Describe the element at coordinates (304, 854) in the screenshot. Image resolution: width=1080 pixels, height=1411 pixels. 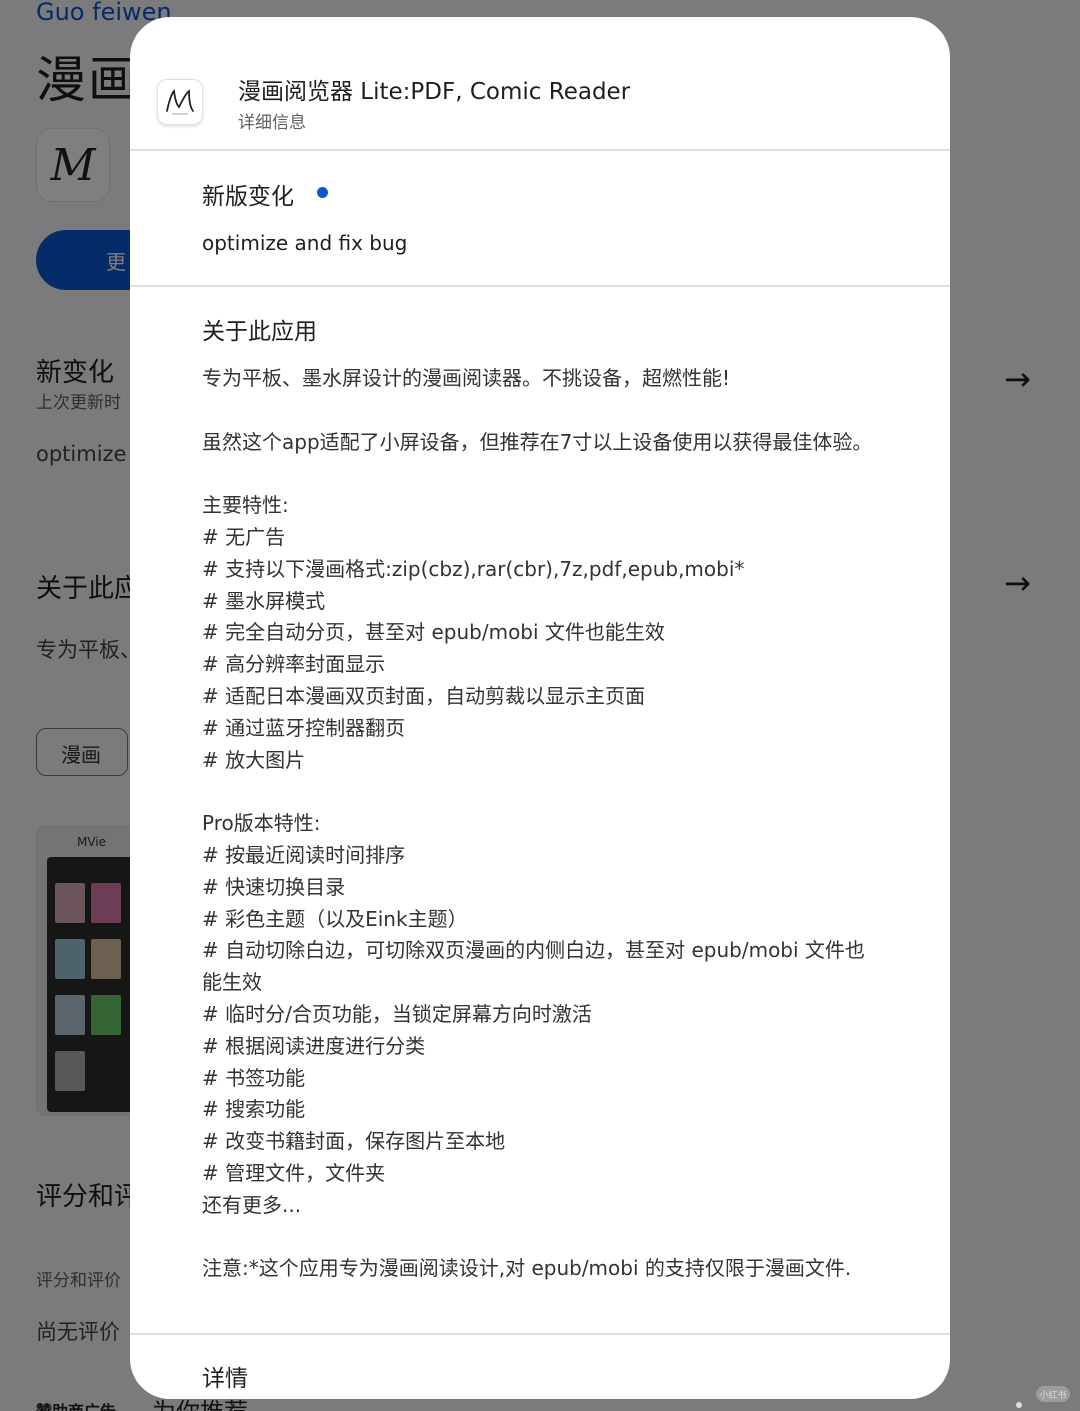
I see `pro-feature-item: # 按最近阅读时间排序` at that location.